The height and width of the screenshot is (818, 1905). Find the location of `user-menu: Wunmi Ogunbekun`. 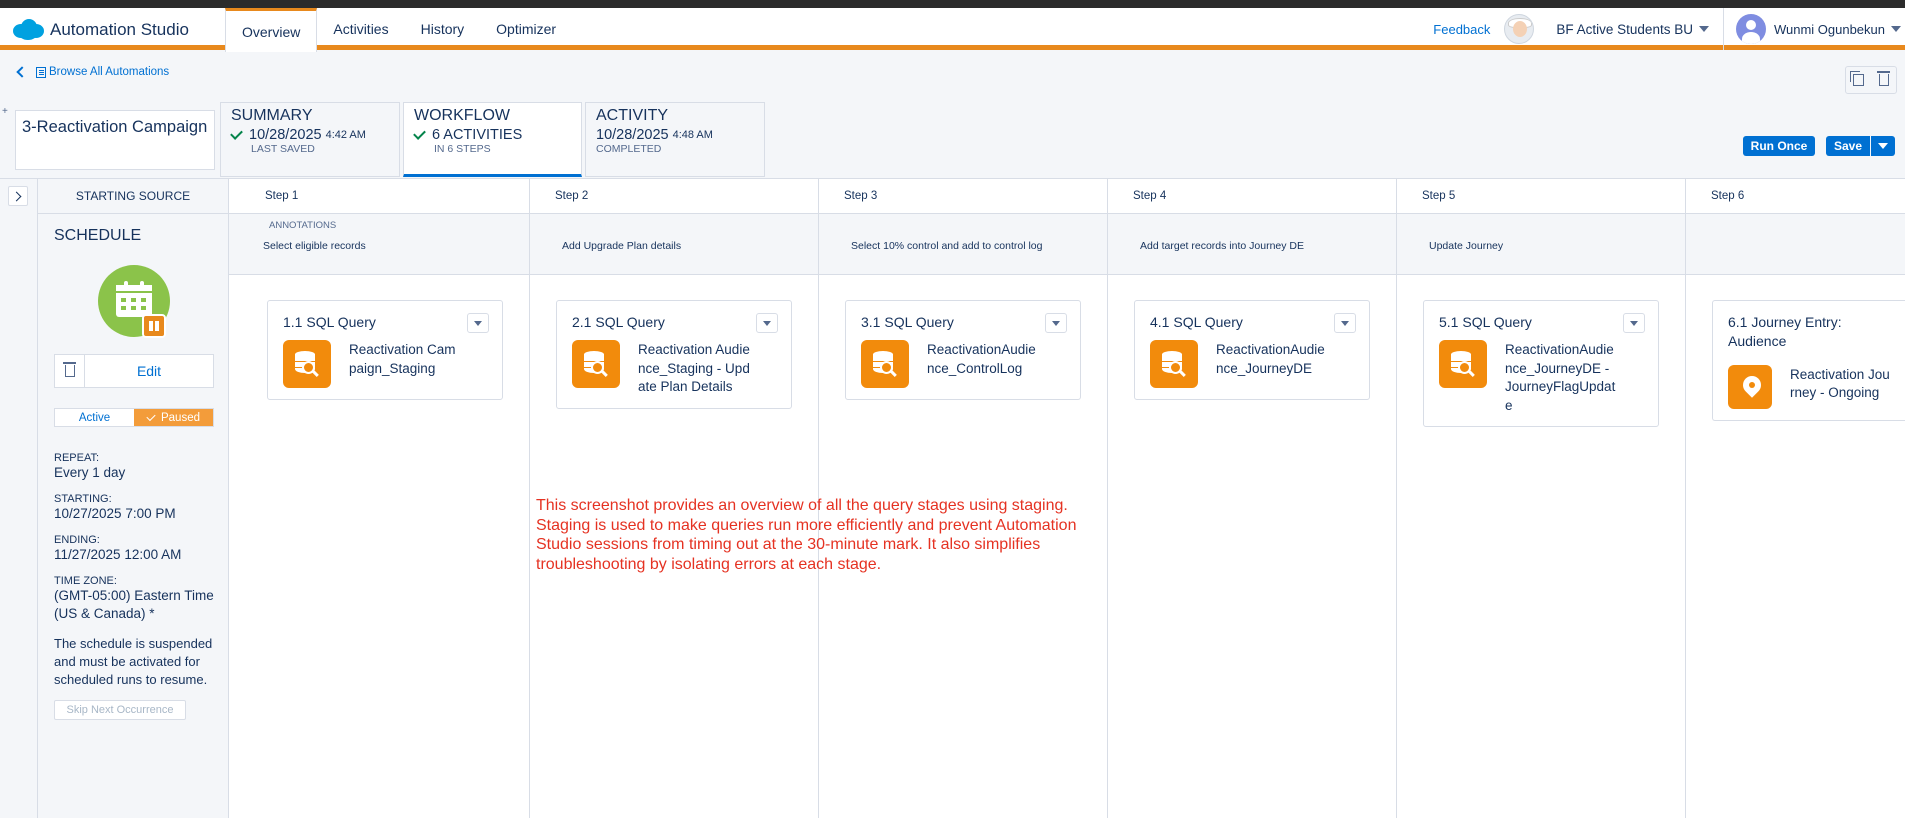

user-menu: Wunmi Ogunbekun is located at coordinates (1829, 29).